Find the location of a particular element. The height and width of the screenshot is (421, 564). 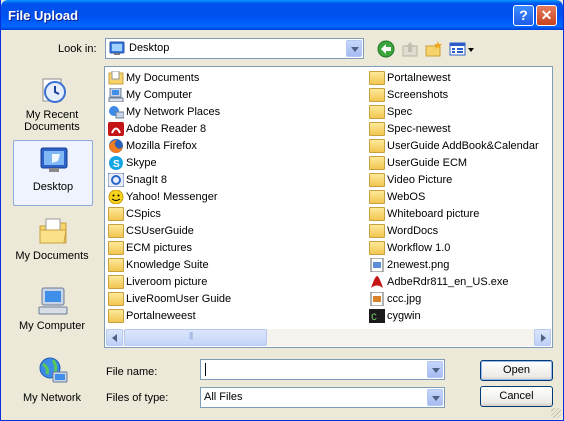

place-label: My Computer is located at coordinates (52, 326).